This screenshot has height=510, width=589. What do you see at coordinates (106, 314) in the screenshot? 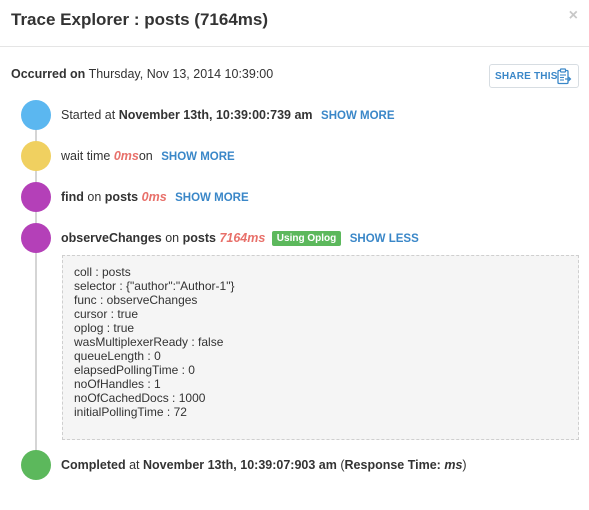
I see `detail-line: cursor : true` at bounding box center [106, 314].